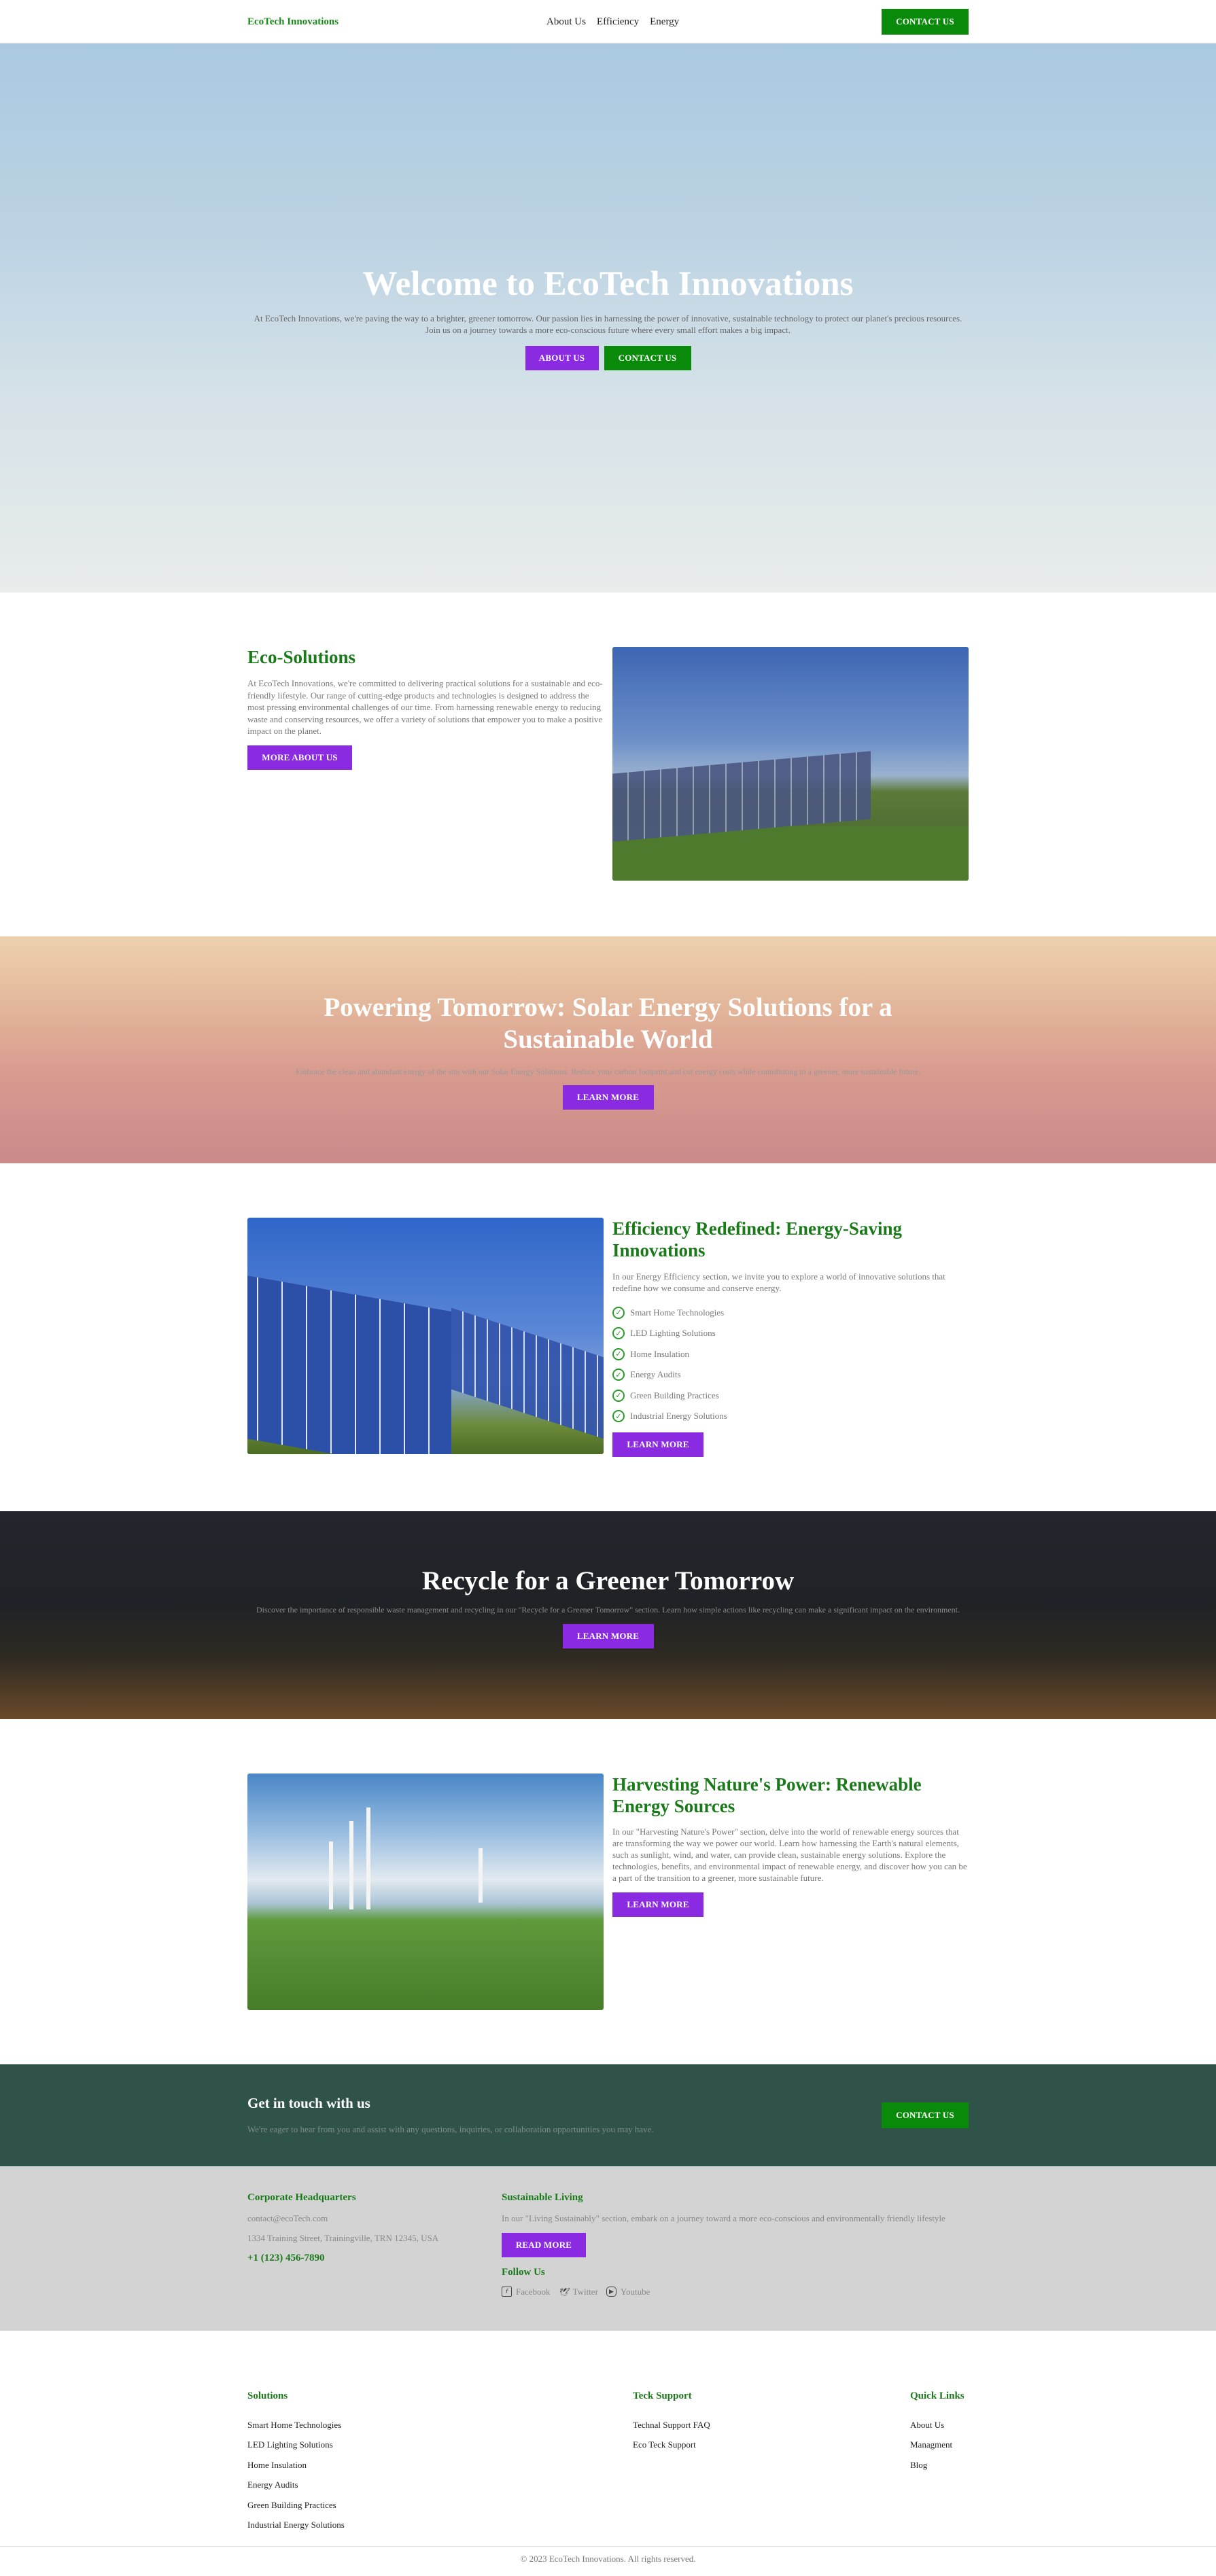 This screenshot has height=2576, width=1216. I want to click on contact-band-title: Get in touch with us, so click(308, 2103).